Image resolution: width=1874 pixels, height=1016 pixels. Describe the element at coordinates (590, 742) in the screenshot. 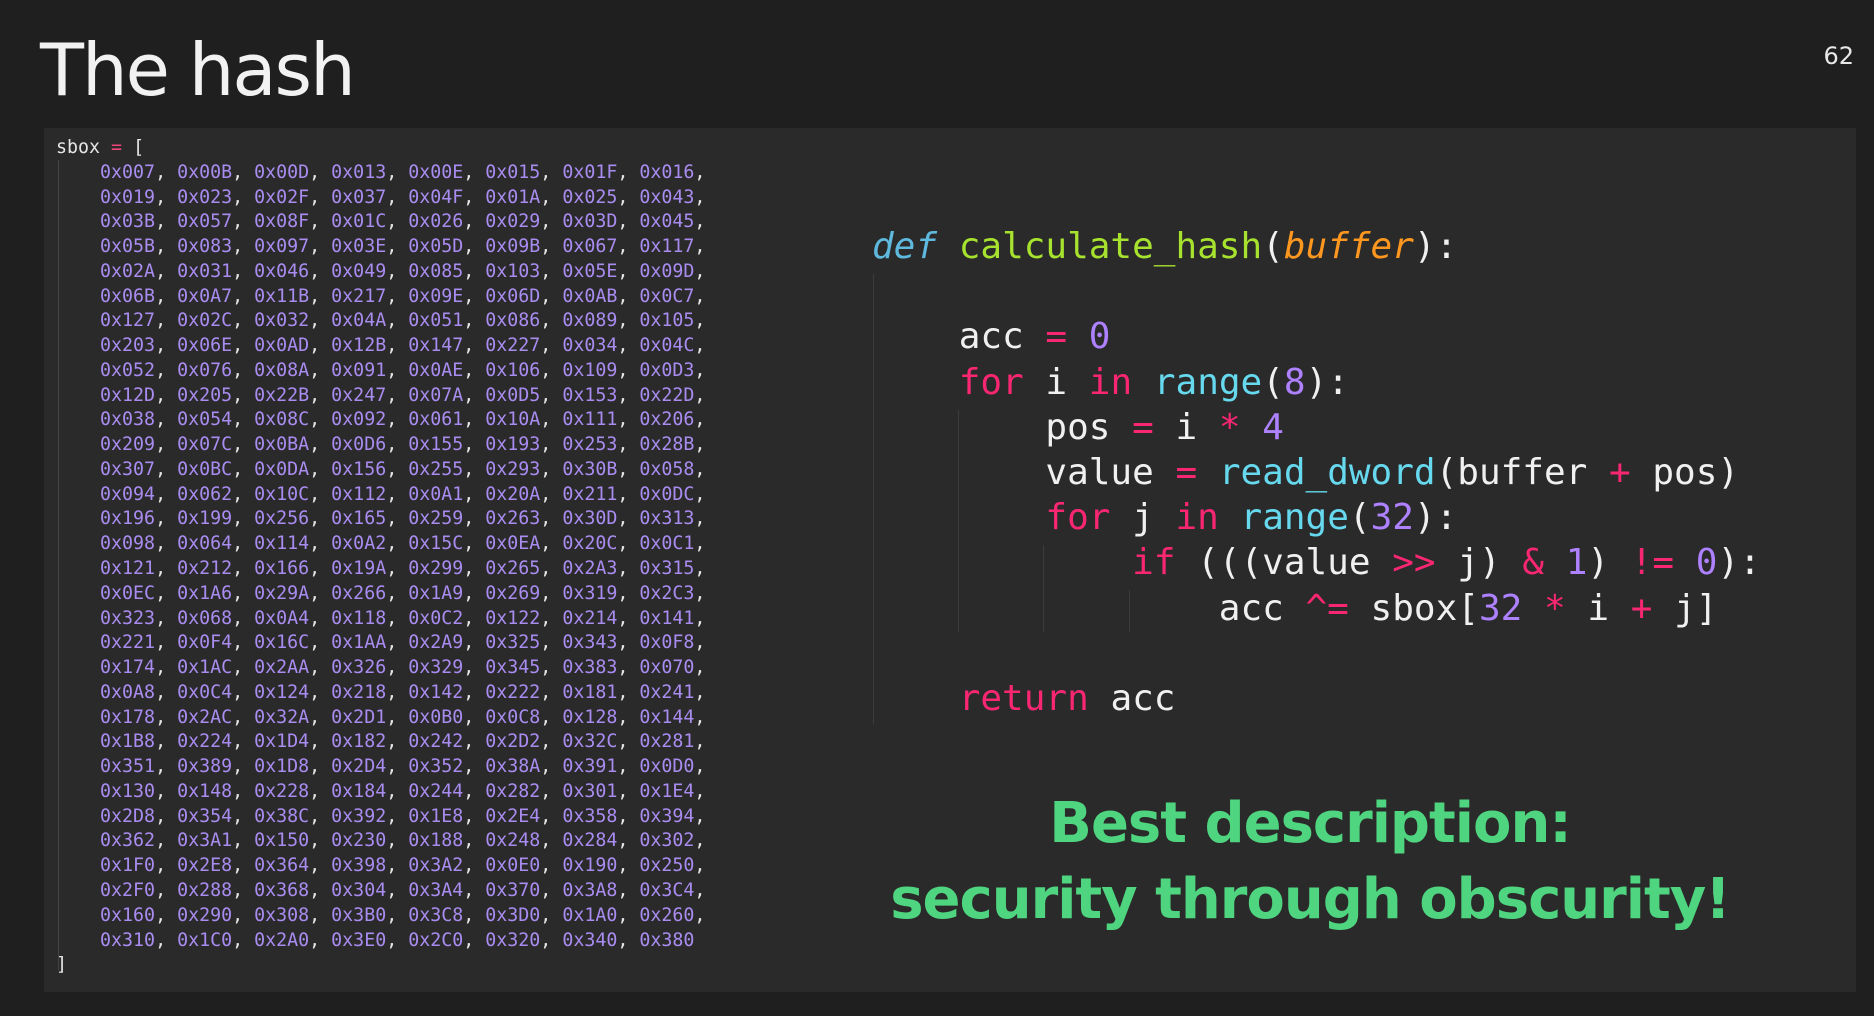

I see `sbox-value: 0x32C` at that location.